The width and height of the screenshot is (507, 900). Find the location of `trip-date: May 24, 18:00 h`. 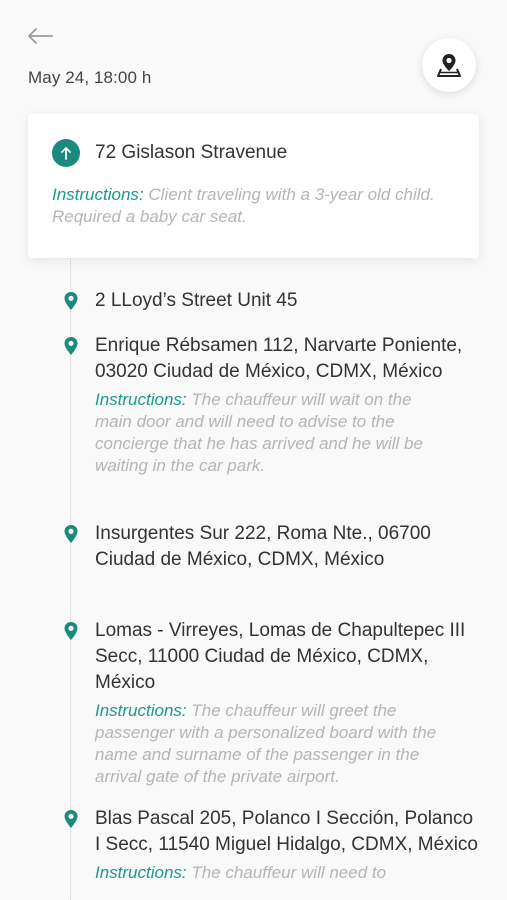

trip-date: May 24, 18:00 h is located at coordinates (90, 77).